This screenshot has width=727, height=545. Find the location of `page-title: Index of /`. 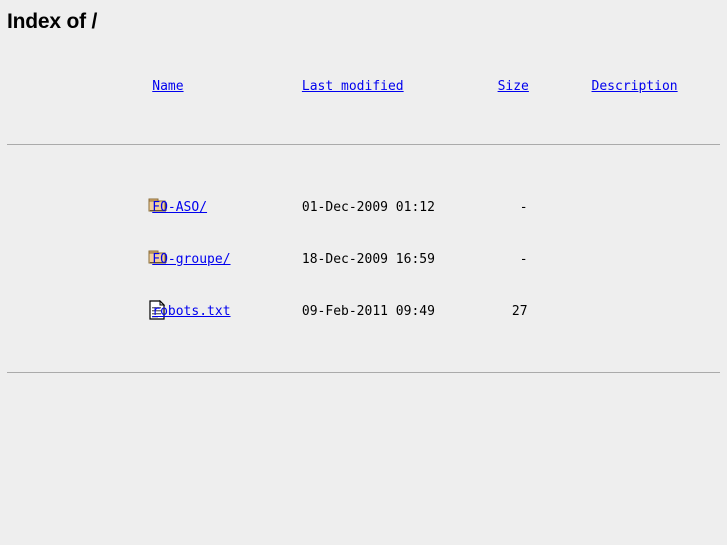

page-title: Index of / is located at coordinates (52, 21).